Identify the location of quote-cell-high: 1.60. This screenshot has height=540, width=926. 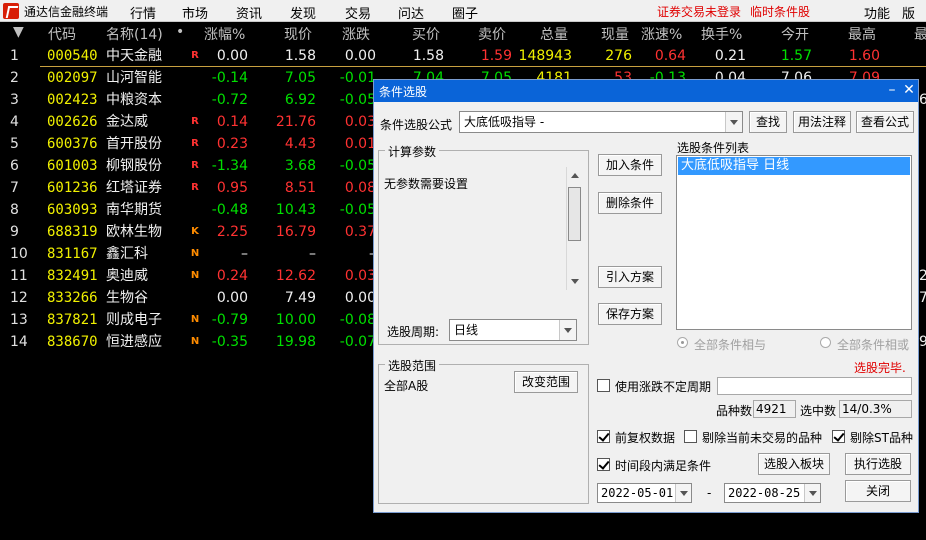
(864, 56).